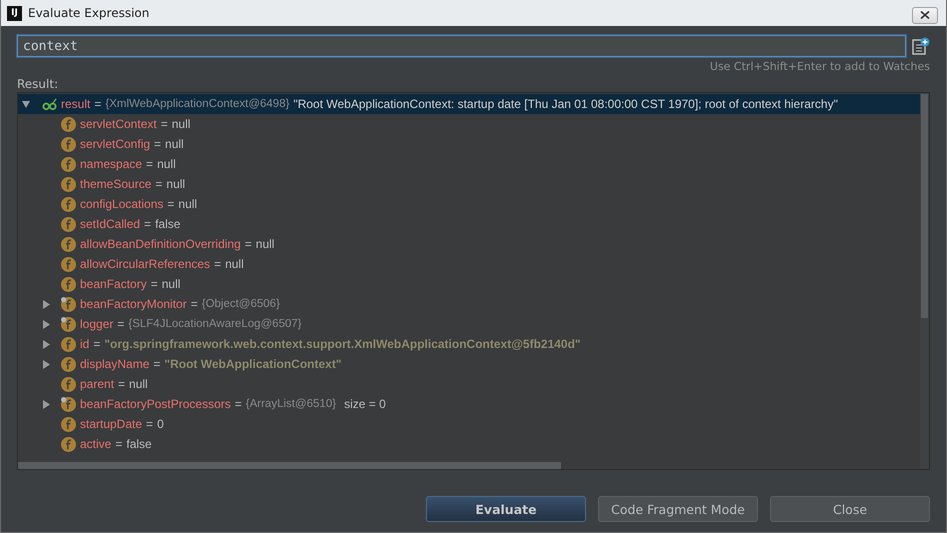 This screenshot has width=947, height=533. Describe the element at coordinates (924, 281) in the screenshot. I see `vertical-scrollbar` at that location.